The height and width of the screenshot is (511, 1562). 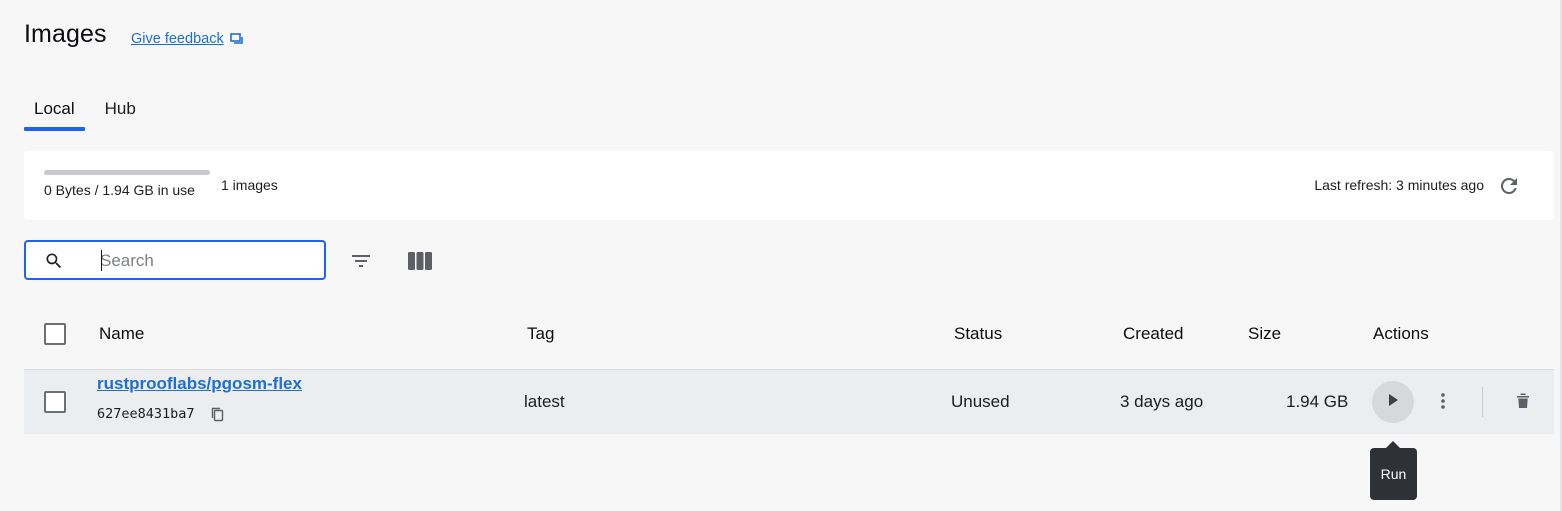 What do you see at coordinates (121, 334) in the screenshot?
I see `column-header-name: Name` at bounding box center [121, 334].